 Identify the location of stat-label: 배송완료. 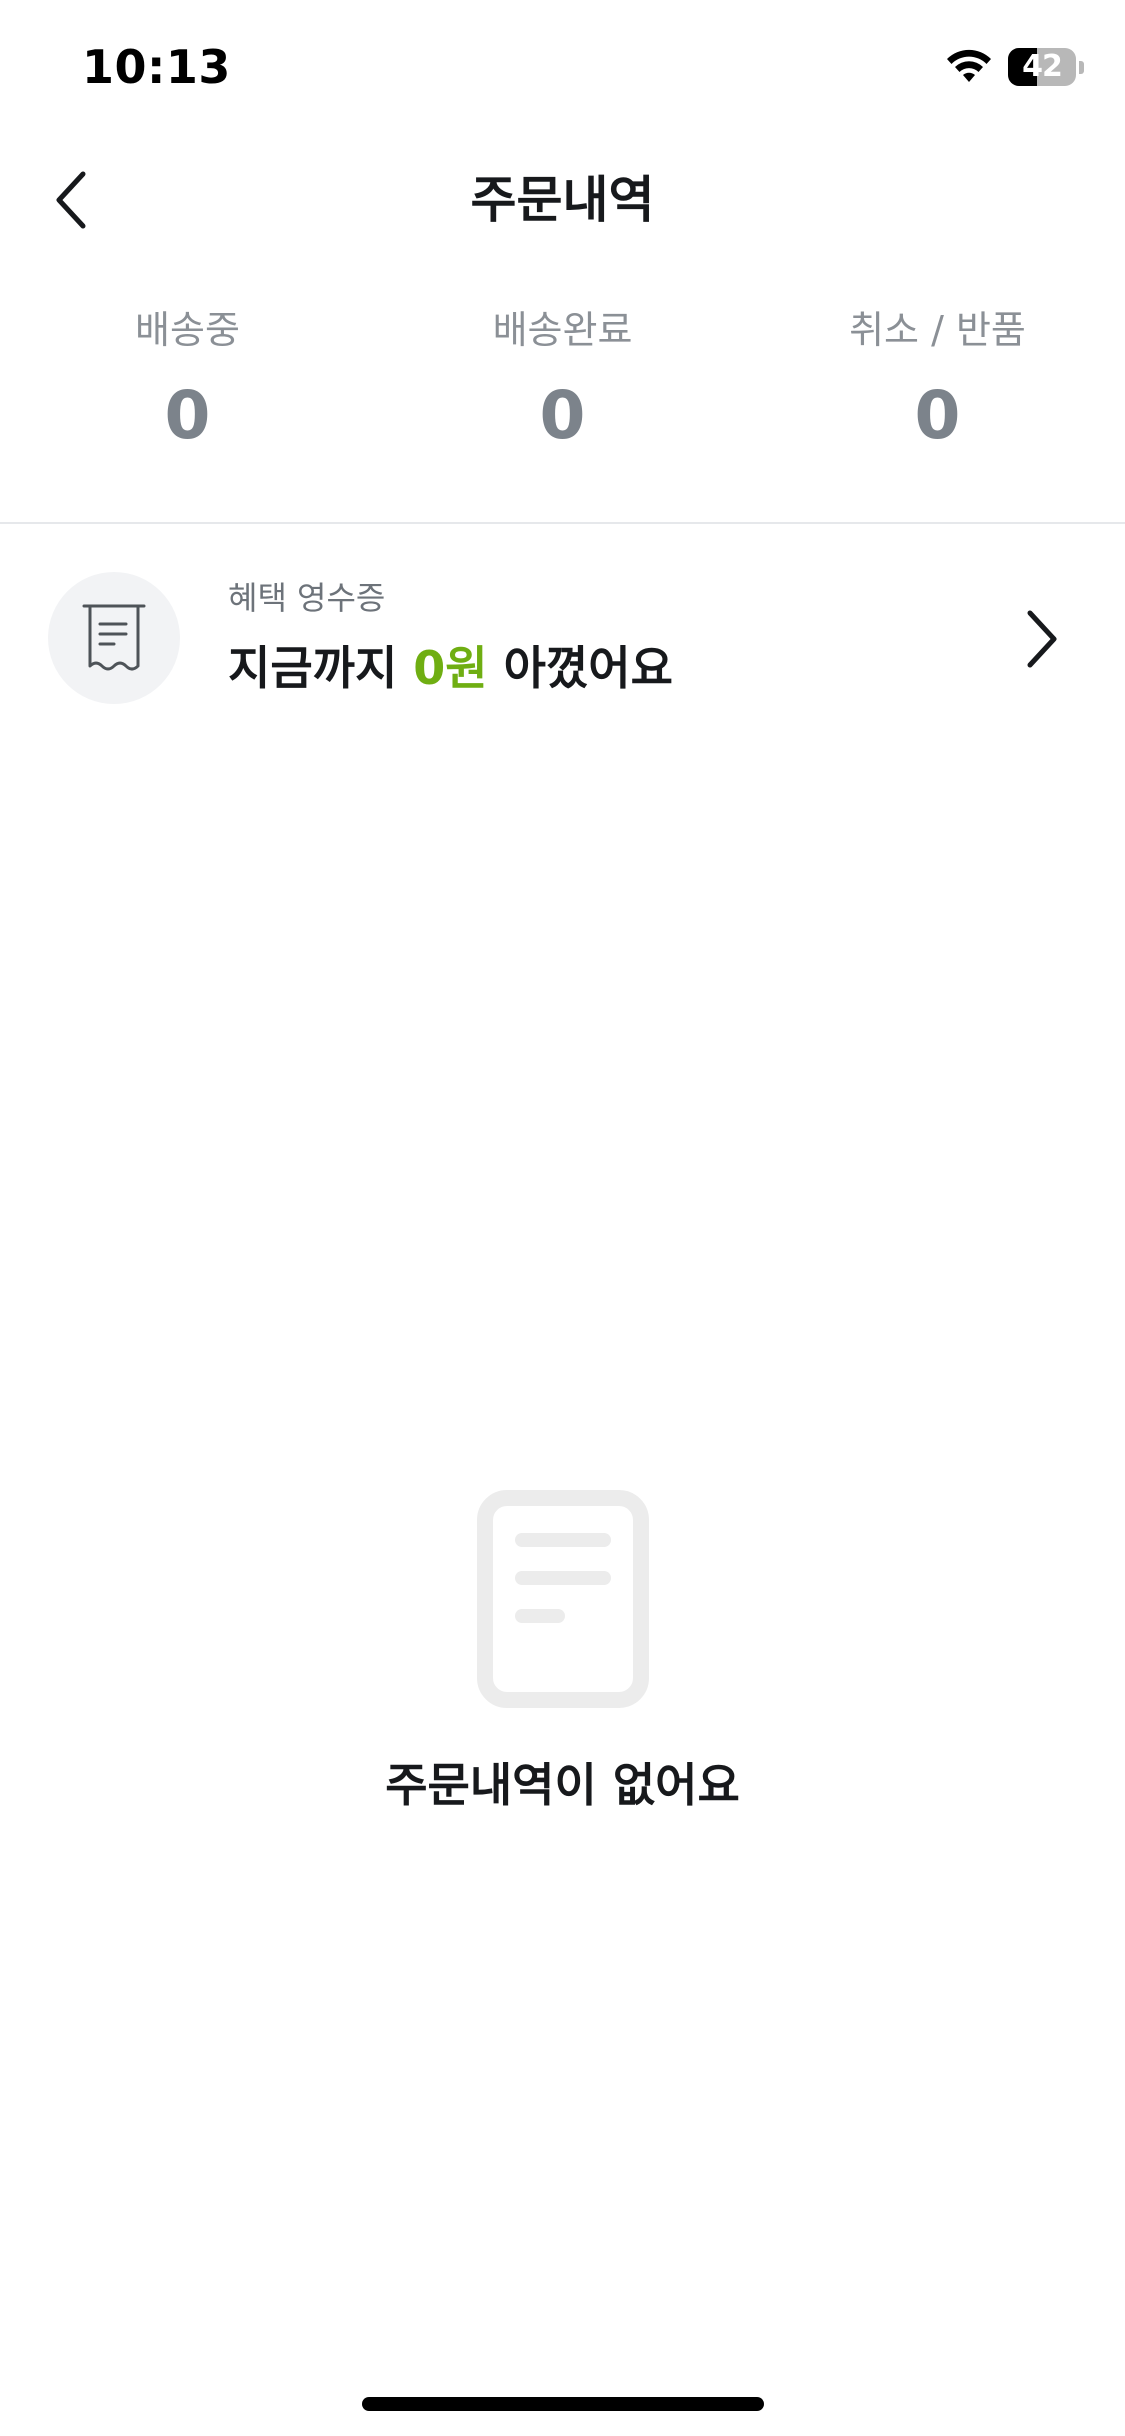
(562, 330).